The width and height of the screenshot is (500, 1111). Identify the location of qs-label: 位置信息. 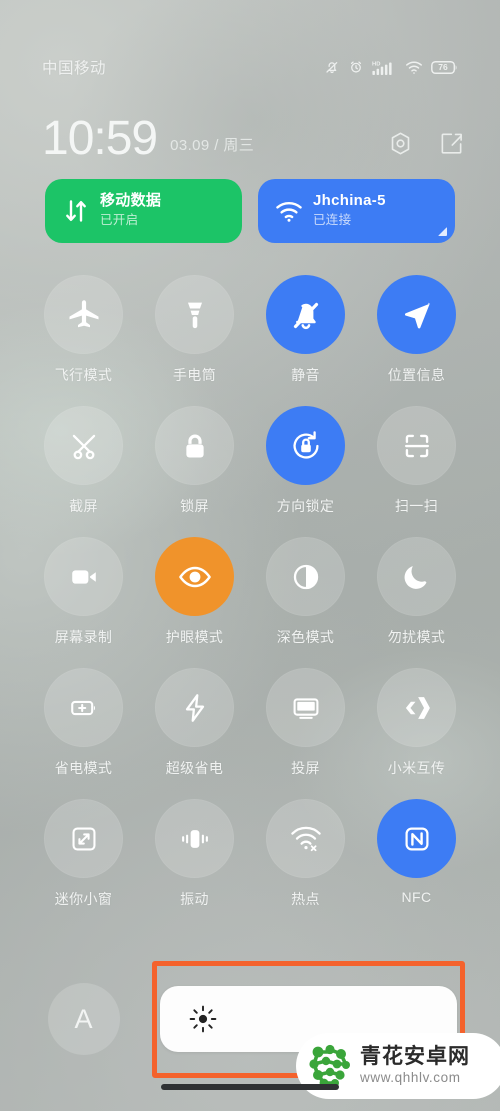
(416, 375).